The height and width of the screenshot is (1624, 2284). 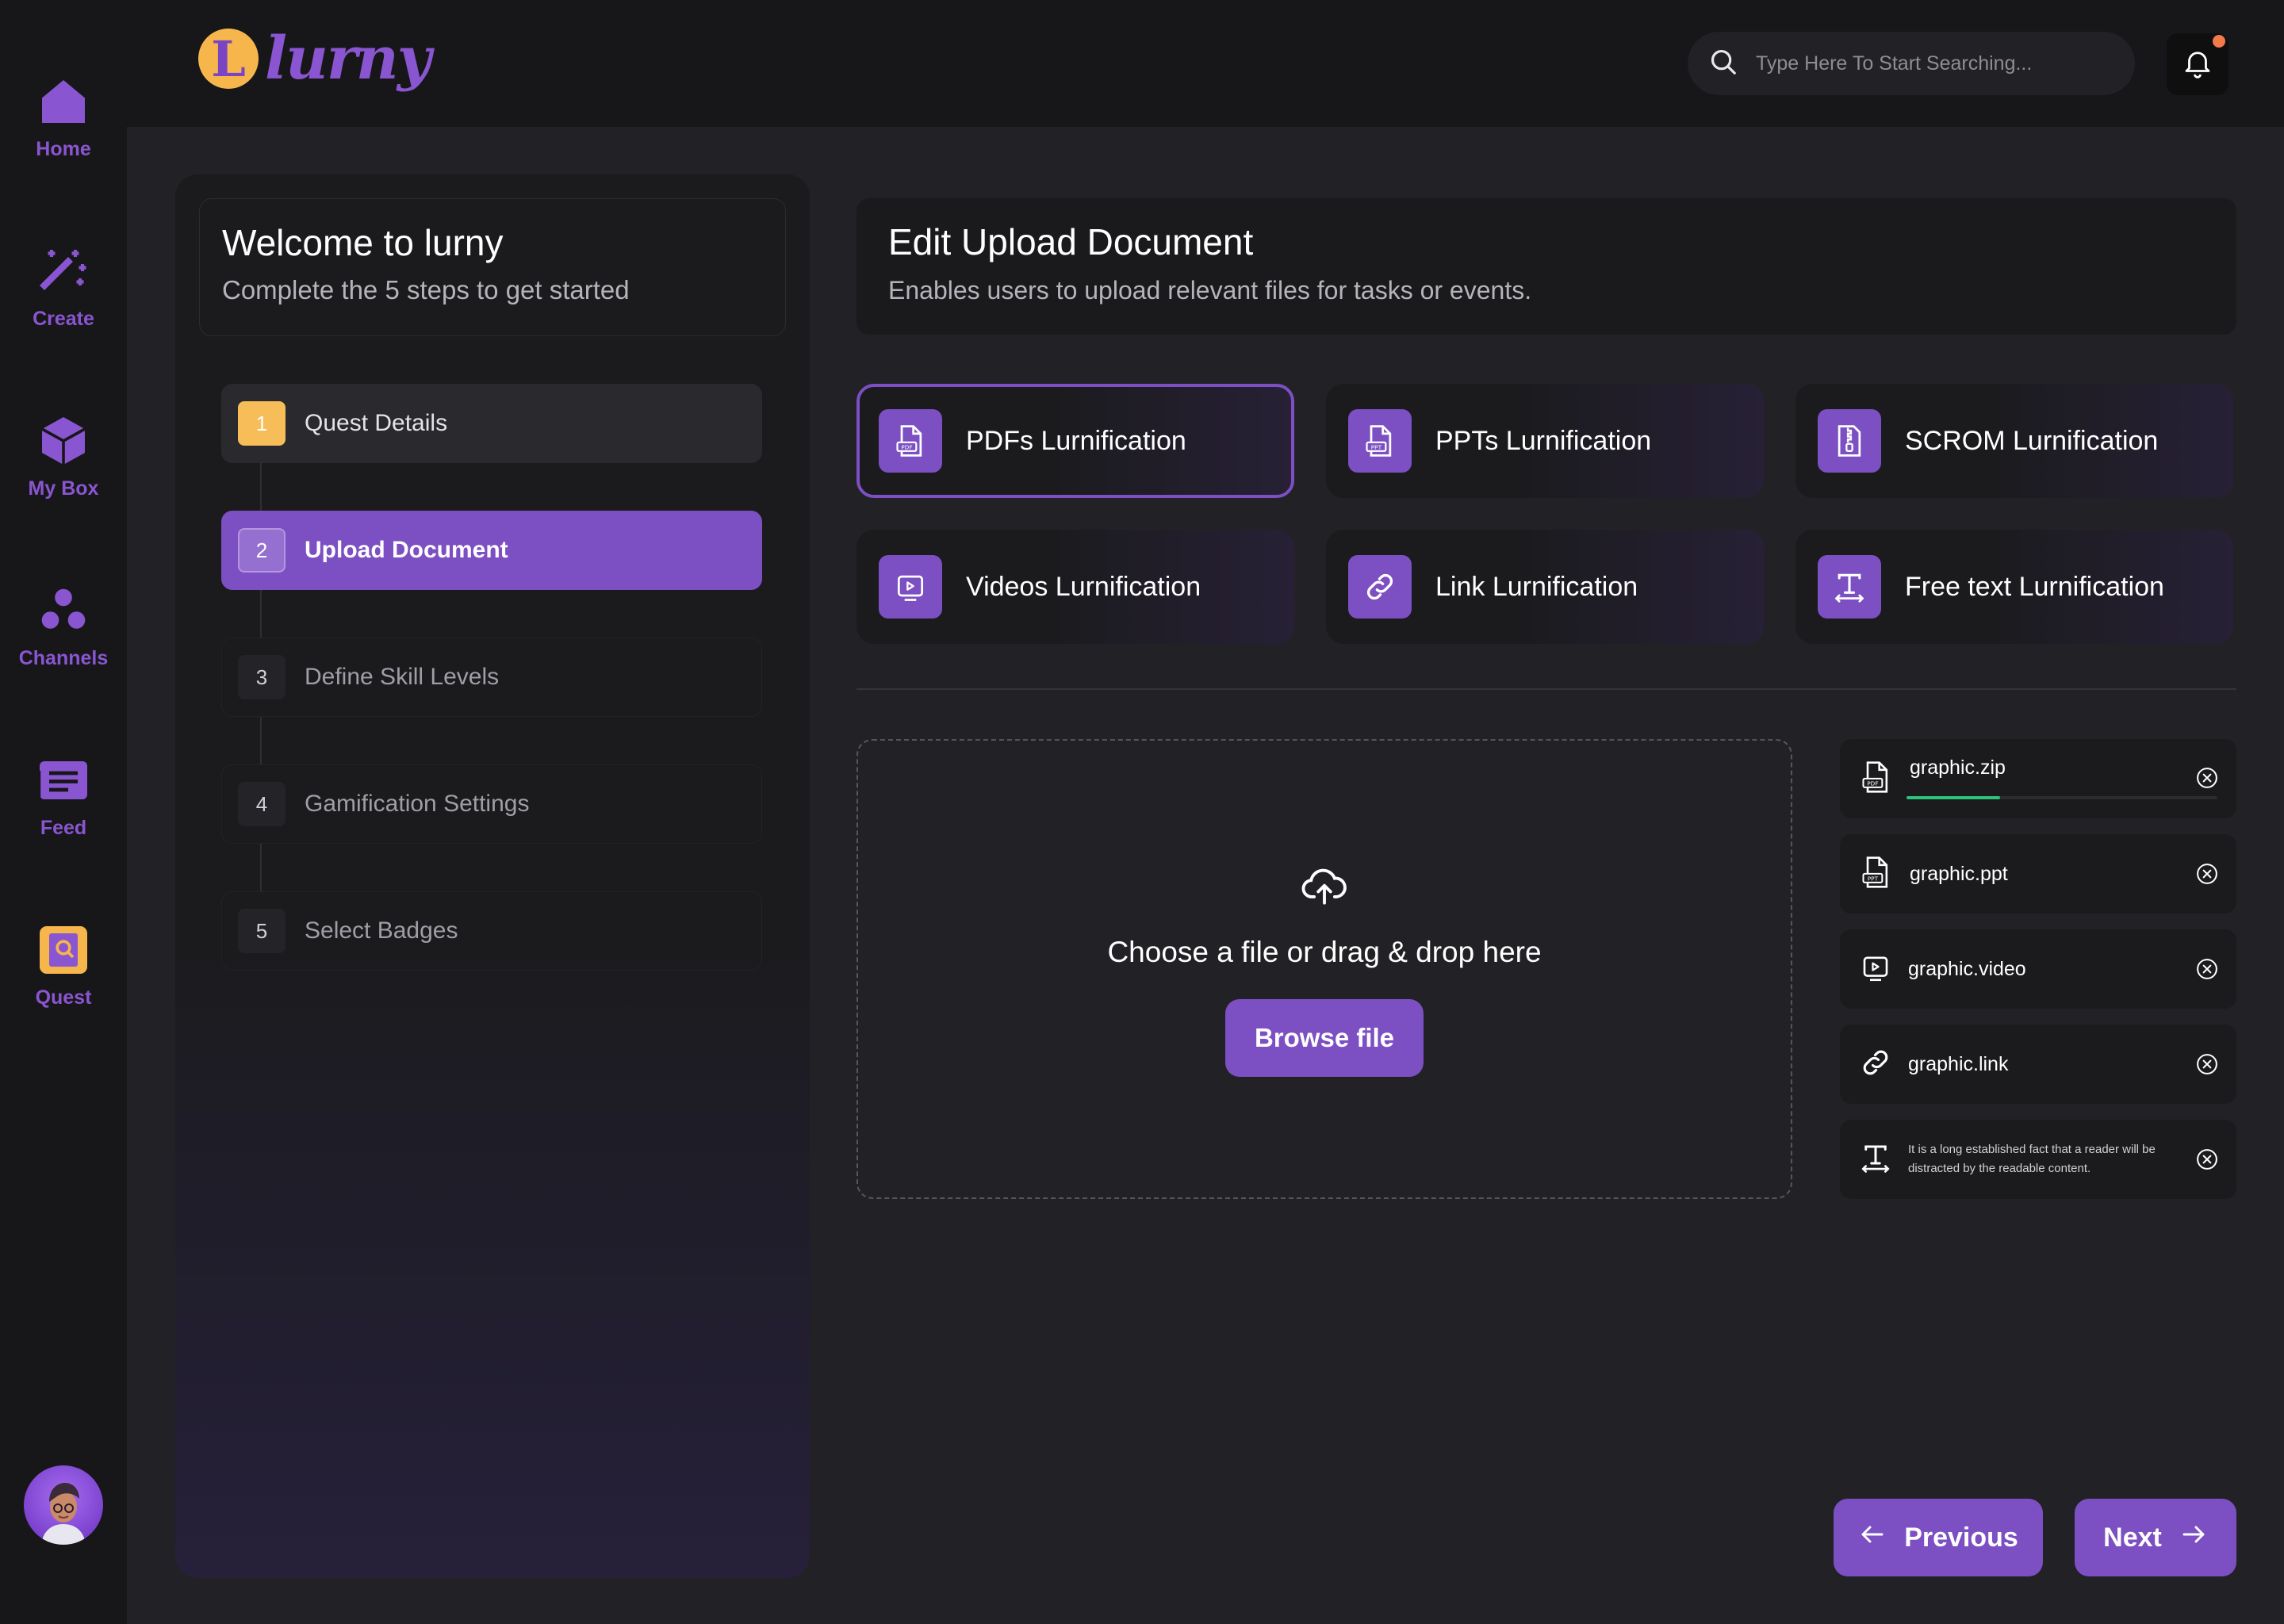 What do you see at coordinates (1922, 63) in the screenshot?
I see `search-input` at bounding box center [1922, 63].